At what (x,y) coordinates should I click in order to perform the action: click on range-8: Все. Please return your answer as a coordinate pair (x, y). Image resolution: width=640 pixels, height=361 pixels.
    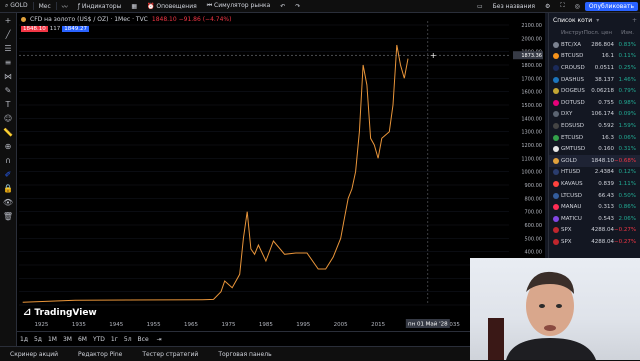
    Looking at the image, I should click on (143, 339).